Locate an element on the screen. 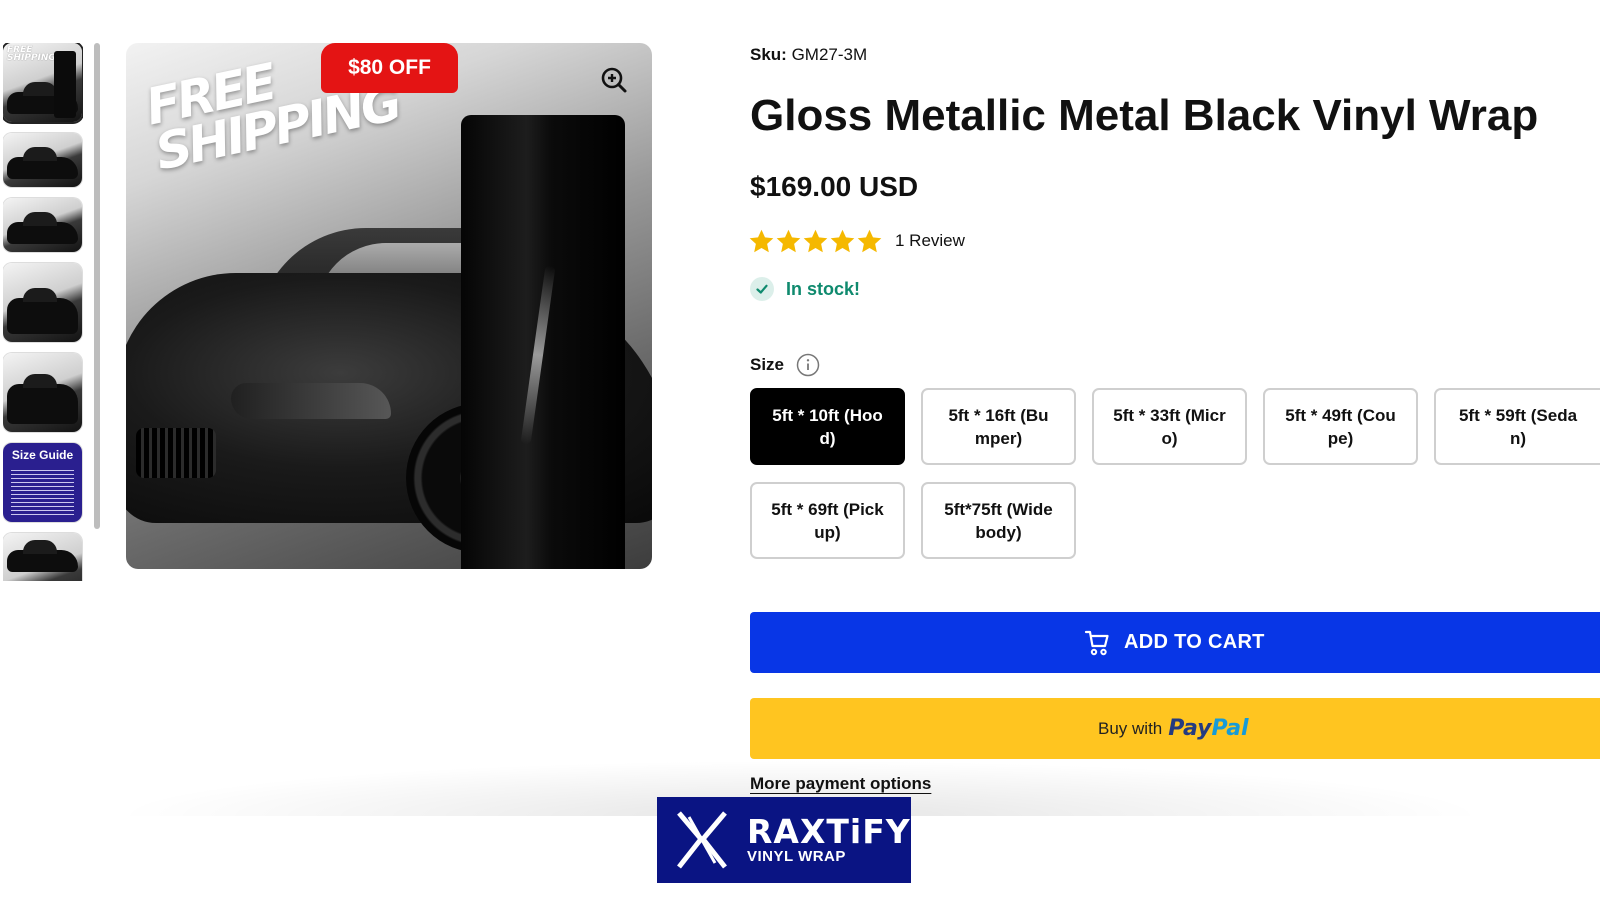  brand-name: RAXTiFY is located at coordinates (829, 831).